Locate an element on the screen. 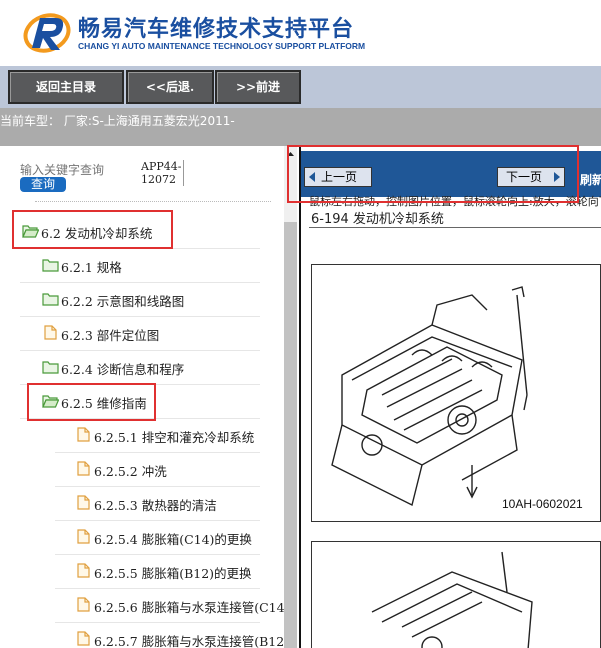 This screenshot has width=601, height=648. engine-drawing-icon is located at coordinates (429, 396).